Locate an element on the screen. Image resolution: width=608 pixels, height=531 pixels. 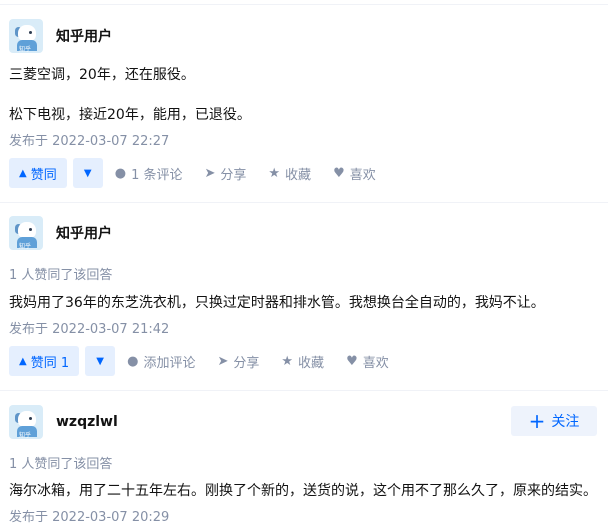
answer-author: 知乎 wzqzlwl is located at coordinates (63, 422).